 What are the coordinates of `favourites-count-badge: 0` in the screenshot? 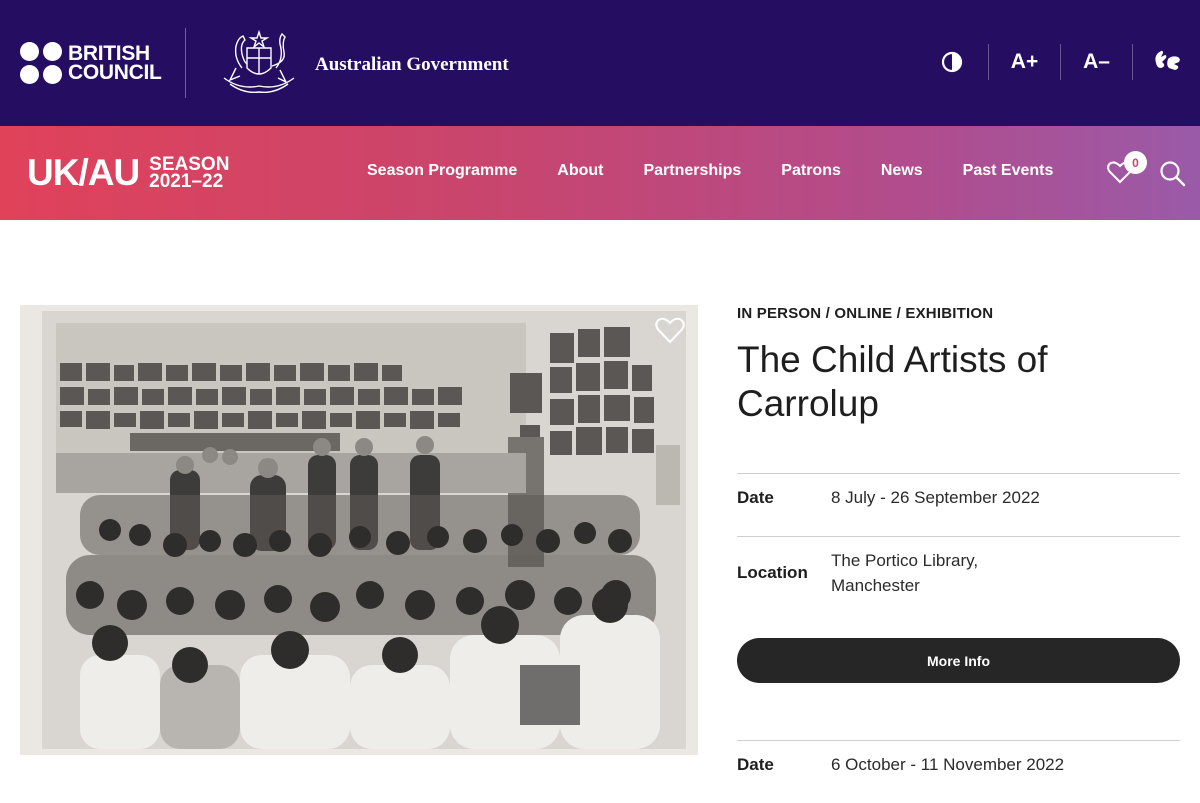 It's located at (1135, 162).